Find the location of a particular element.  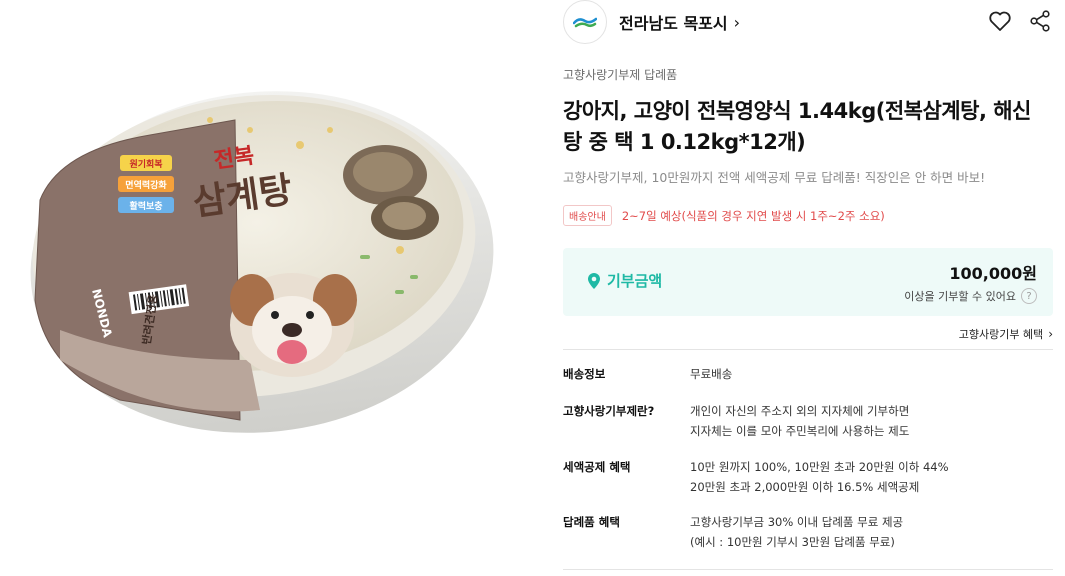

delivery-info: 배송안내 2~7일 예상(식품의 경우 지연 발생 시 1주~2주 소요) is located at coordinates (724, 215).